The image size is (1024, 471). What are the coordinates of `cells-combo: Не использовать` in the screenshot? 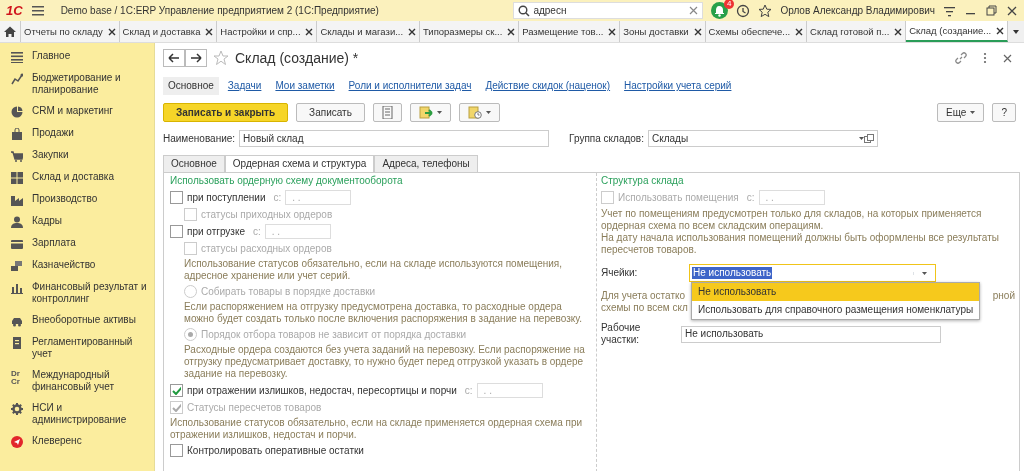 It's located at (812, 273).